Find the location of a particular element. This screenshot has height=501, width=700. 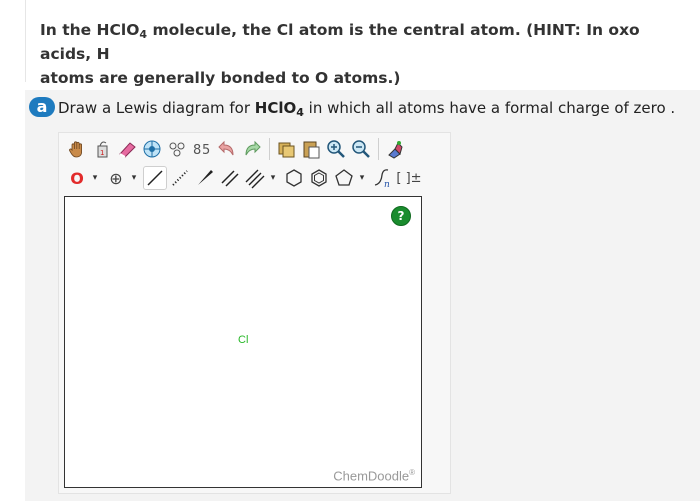

ring-dropdown-arrow: ▾ is located at coordinates (362, 178).